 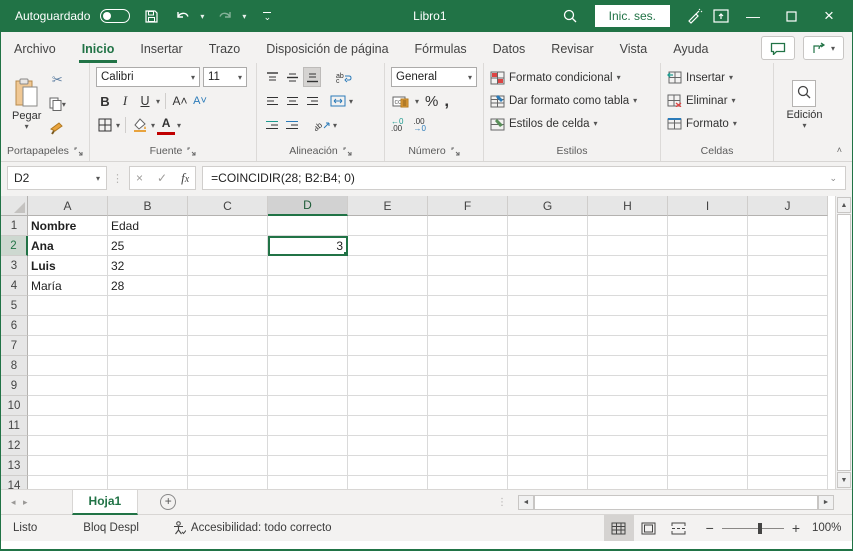 I want to click on formula-bar-splitter: ⋮, so click(x=118, y=178).